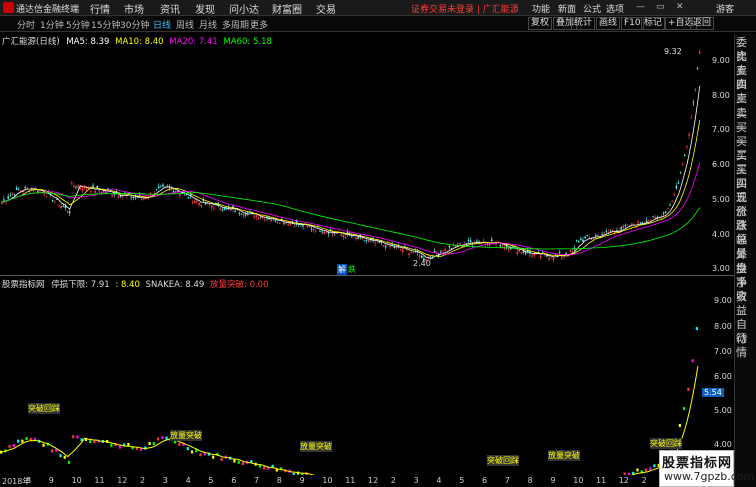  What do you see at coordinates (162, 24) in the screenshot?
I see `period-daily: 日线` at bounding box center [162, 24].